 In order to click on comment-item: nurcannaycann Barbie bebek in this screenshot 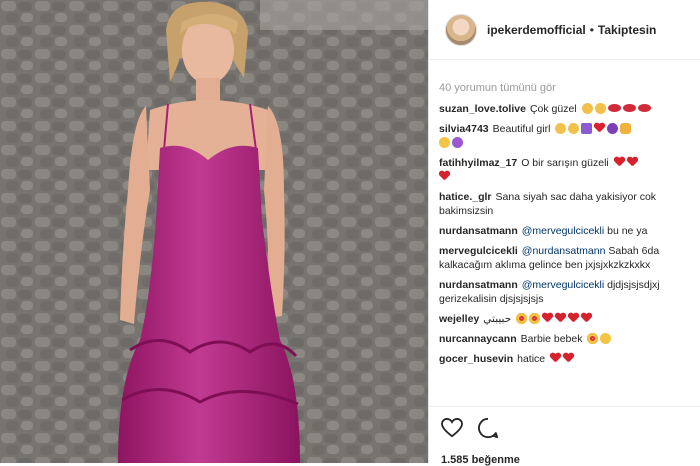, I will do `click(564, 339)`.